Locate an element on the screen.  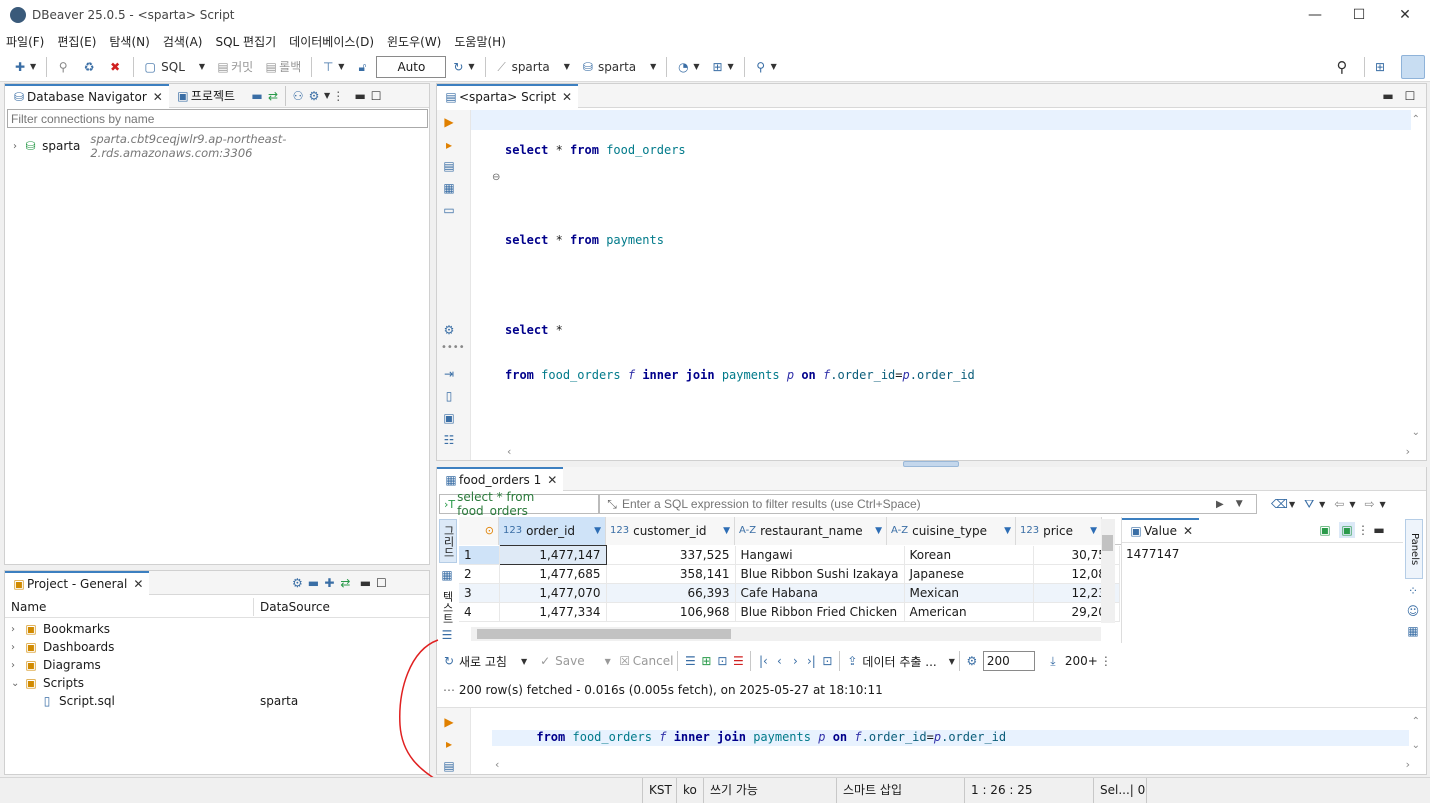
execute-script-icon: ▤ is located at coordinates (449, 166).